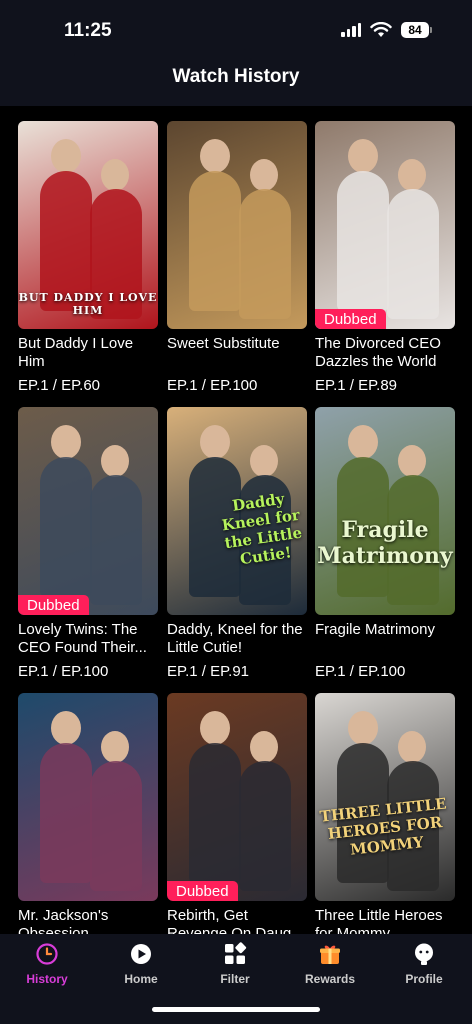 The height and width of the screenshot is (1024, 472). I want to click on tab-label: Profile, so click(424, 979).